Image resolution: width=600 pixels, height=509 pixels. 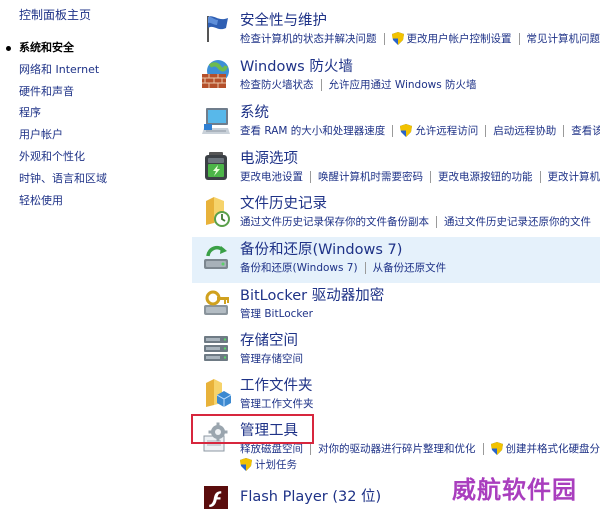 What do you see at coordinates (269, 339) in the screenshot?
I see `category-title: 存储空间` at bounding box center [269, 339].